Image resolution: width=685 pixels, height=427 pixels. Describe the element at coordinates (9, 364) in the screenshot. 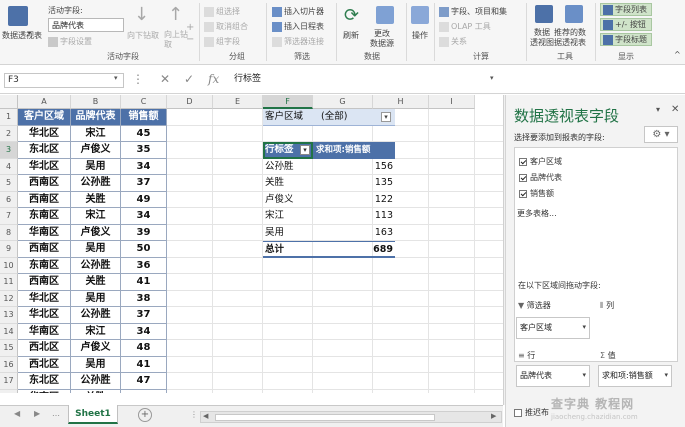

I see `row-header-16: 16` at that location.